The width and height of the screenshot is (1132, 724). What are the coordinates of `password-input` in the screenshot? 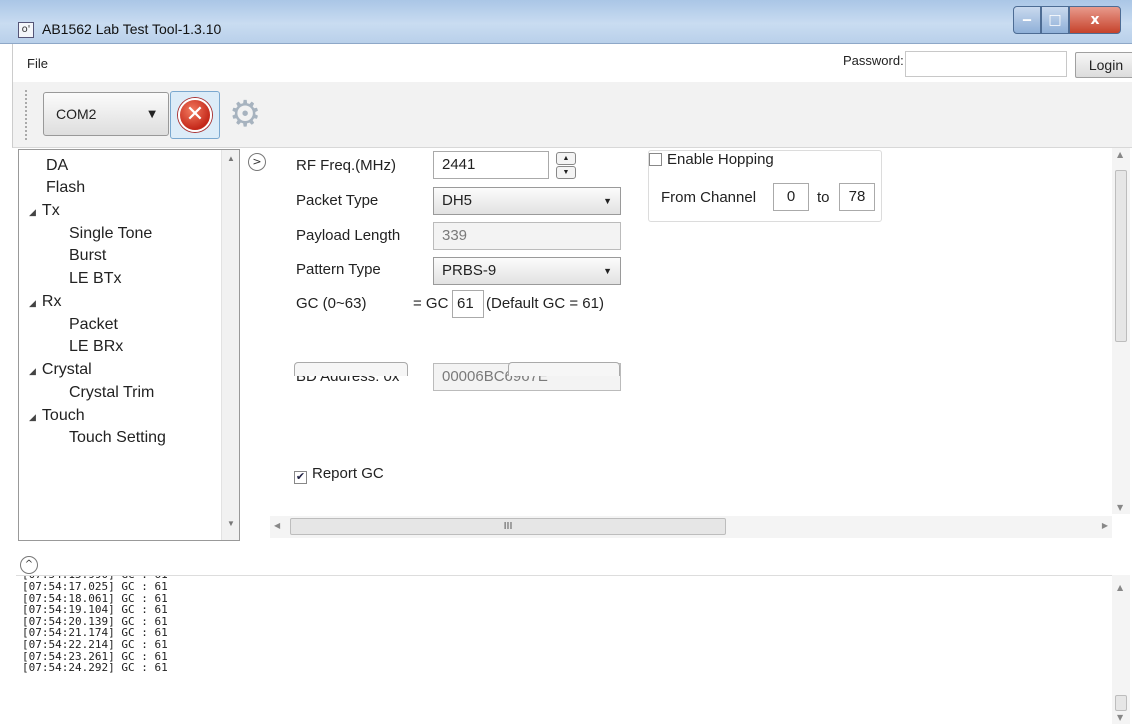 It's located at (986, 64).